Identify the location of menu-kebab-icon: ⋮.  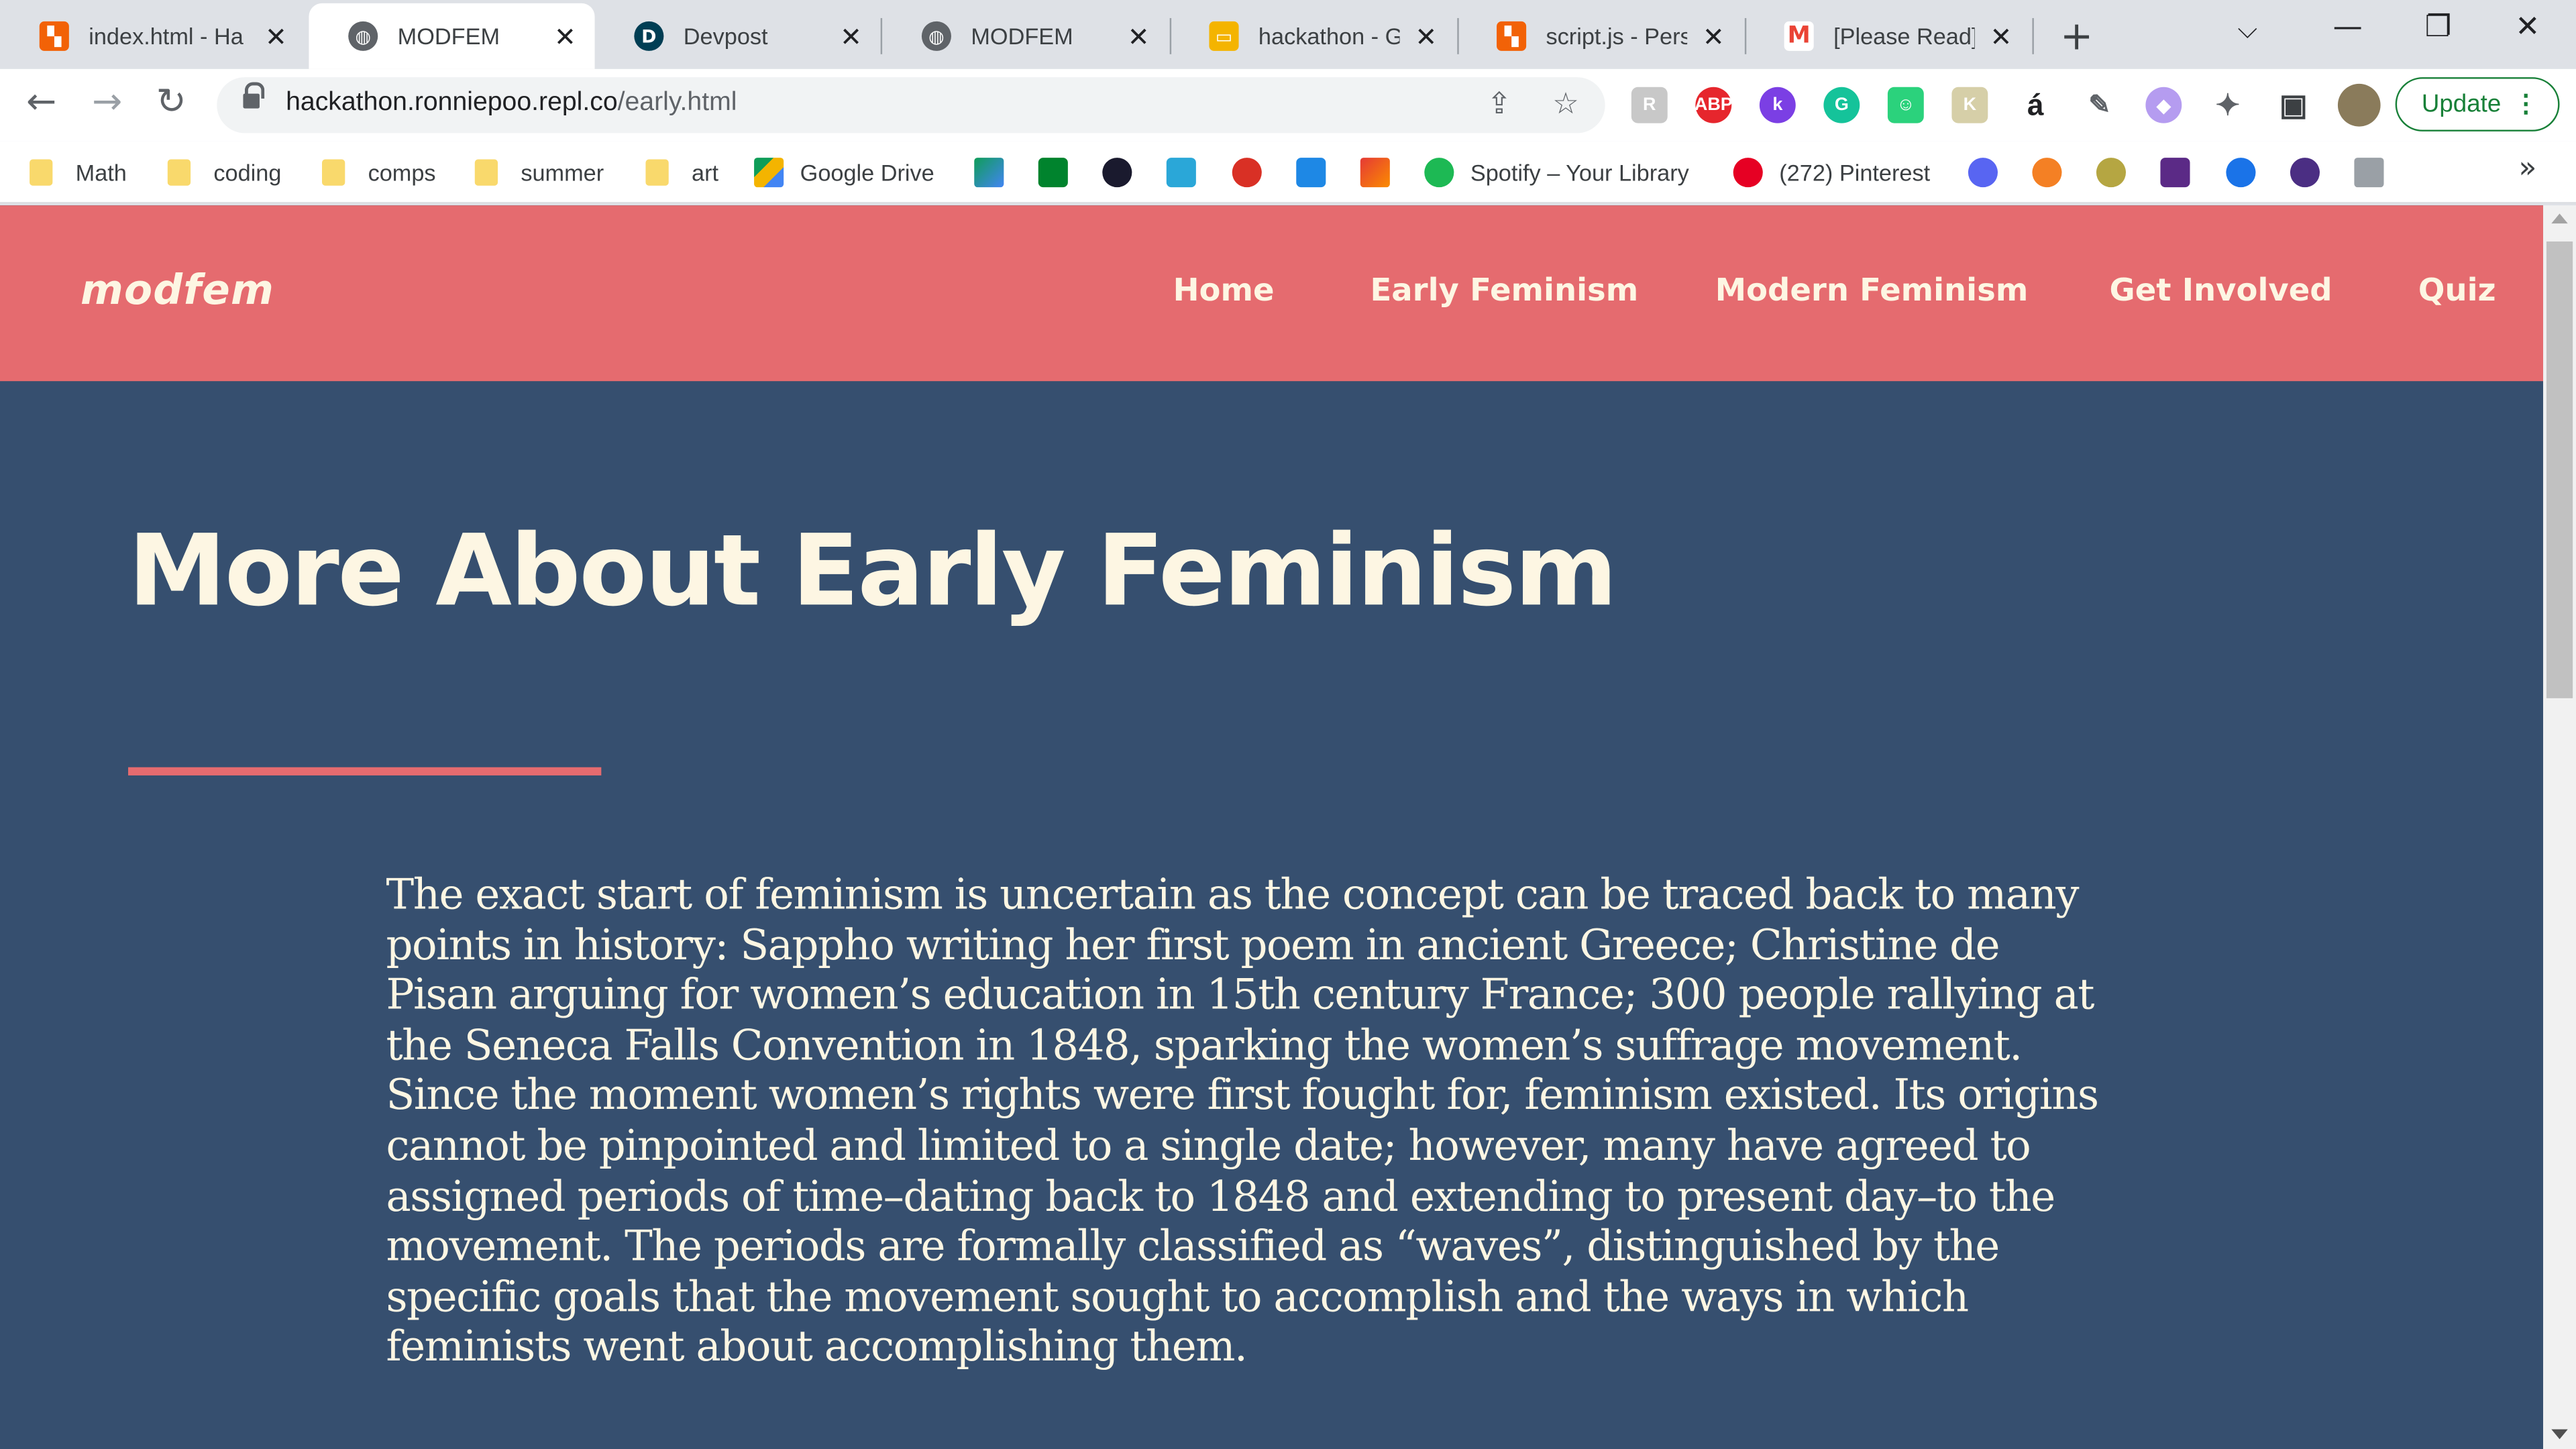
(2526, 104).